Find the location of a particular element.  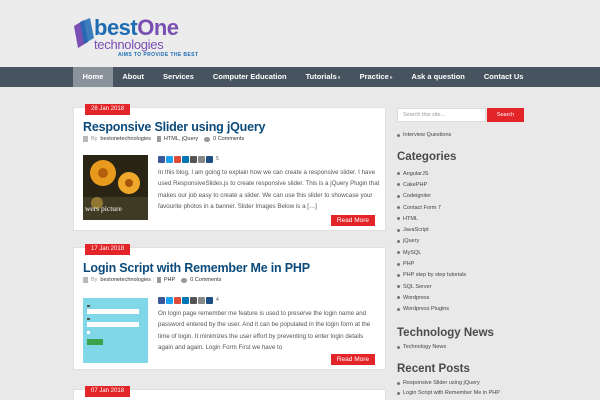

recent-post-item: Login Script with Remember Me in PHP is located at coordinates (448, 393).